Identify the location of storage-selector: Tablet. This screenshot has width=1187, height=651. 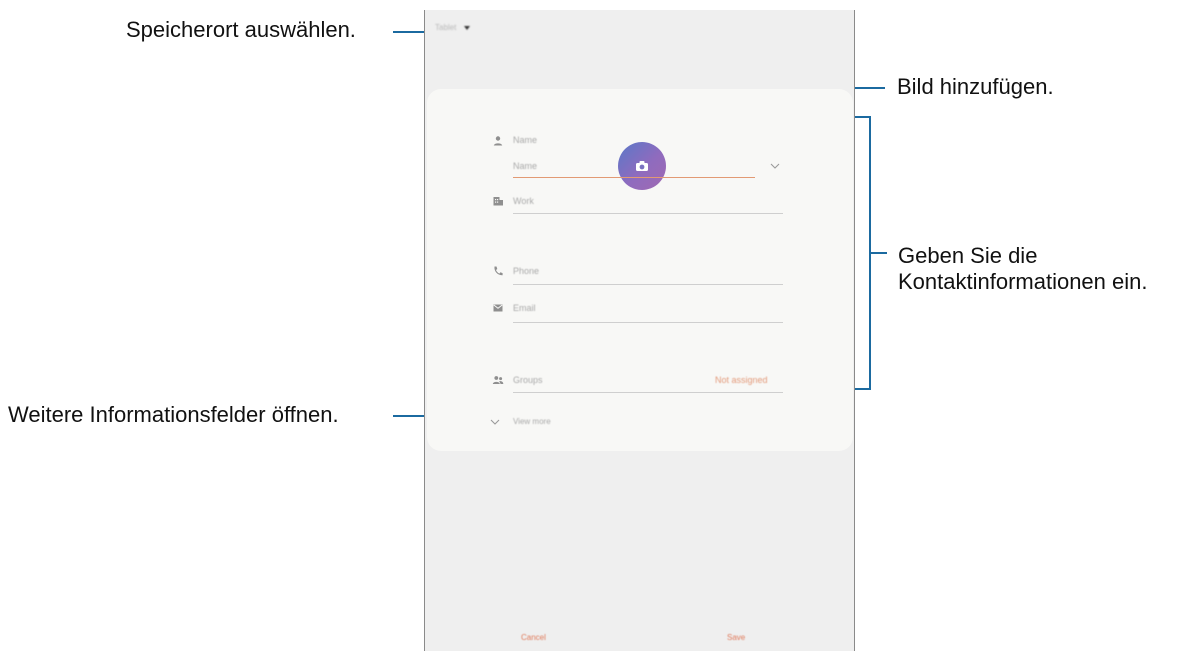
(453, 27).